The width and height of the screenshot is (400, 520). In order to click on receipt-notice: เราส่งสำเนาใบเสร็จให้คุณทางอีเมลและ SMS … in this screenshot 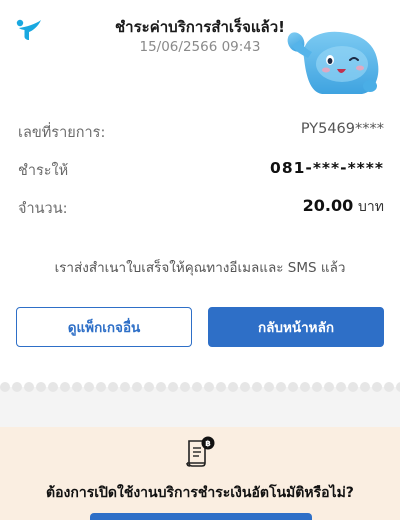, I will do `click(200, 268)`.